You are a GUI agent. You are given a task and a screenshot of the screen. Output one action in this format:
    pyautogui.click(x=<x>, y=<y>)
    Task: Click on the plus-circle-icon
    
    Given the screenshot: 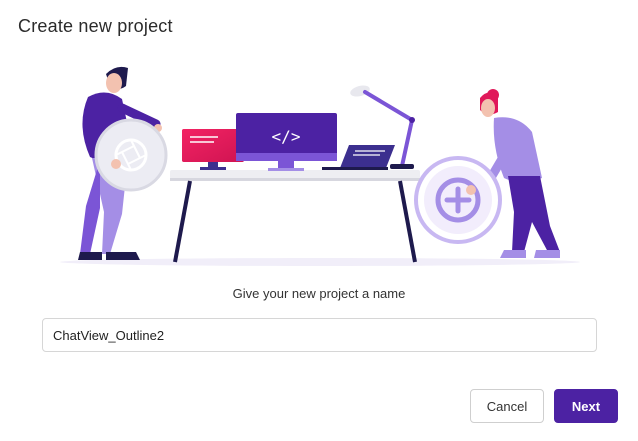 What is the action you would take?
    pyautogui.click(x=458, y=200)
    